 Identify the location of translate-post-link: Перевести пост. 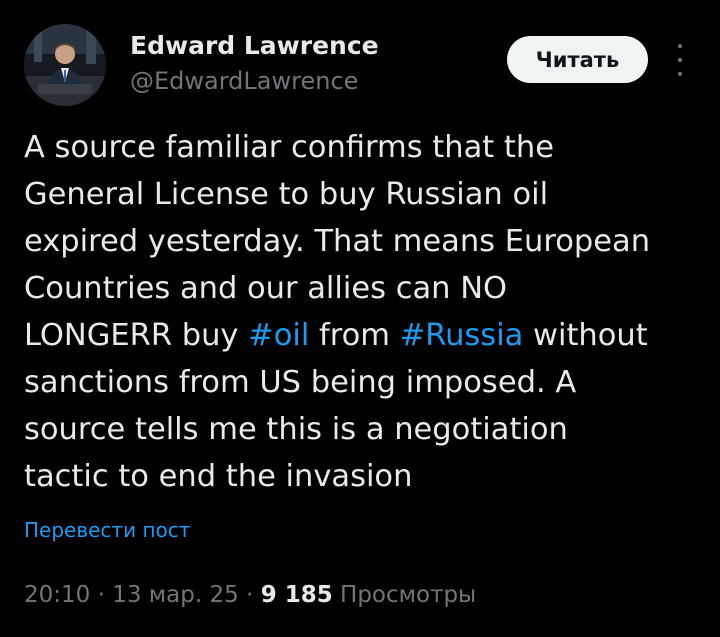
(107, 530).